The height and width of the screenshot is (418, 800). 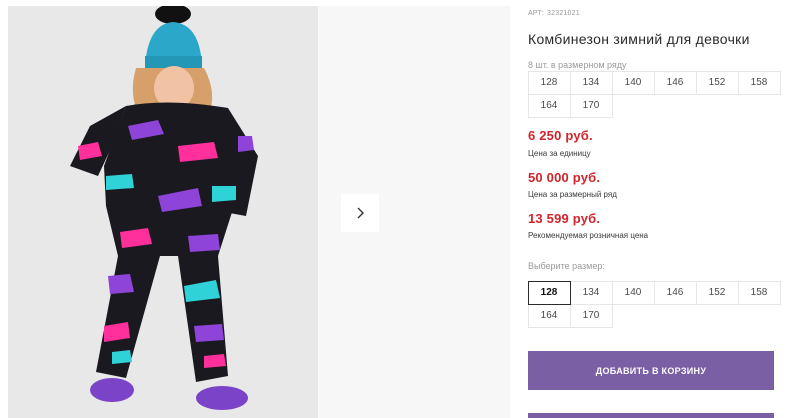 I want to click on size-picker-label: Выберите размер:, so click(x=566, y=266).